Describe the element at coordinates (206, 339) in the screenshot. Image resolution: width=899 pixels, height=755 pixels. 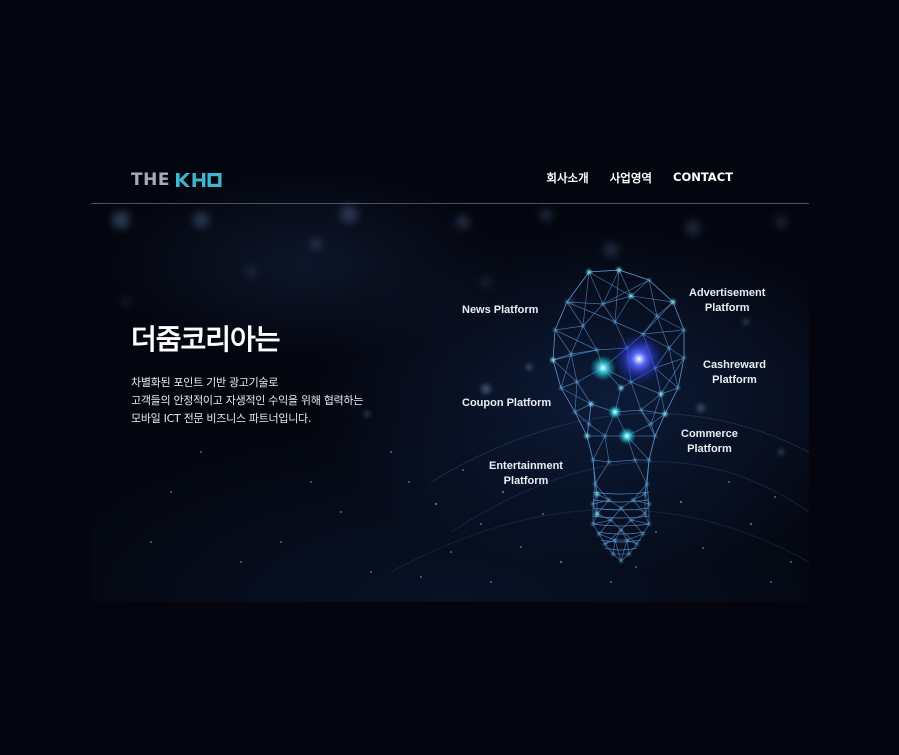
I see `hero-title: 더줌코리아는` at that location.